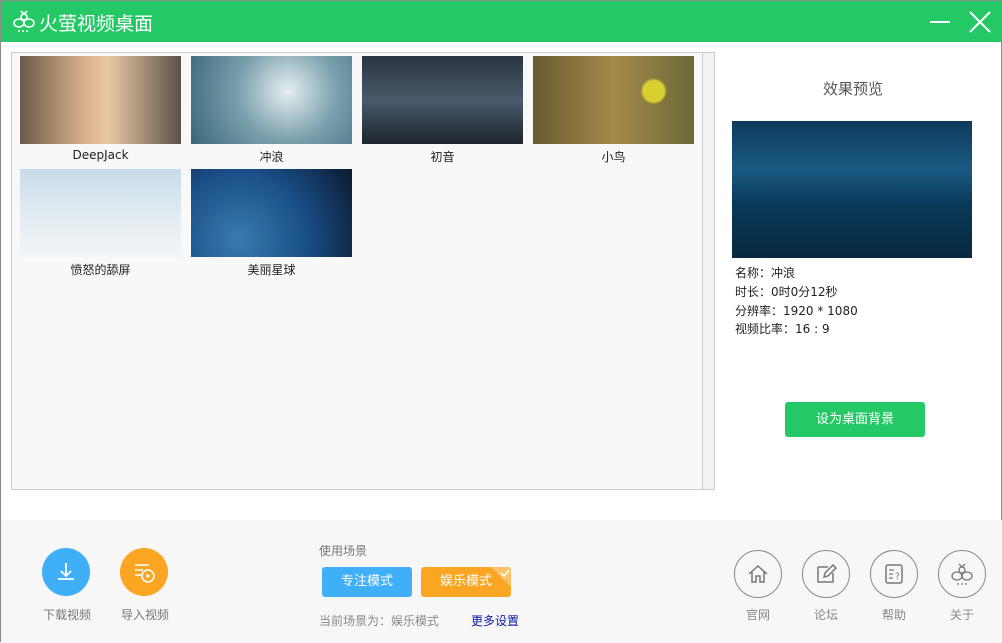 The image size is (1002, 643). Describe the element at coordinates (757, 615) in the screenshot. I see `website-label: 官网` at that location.